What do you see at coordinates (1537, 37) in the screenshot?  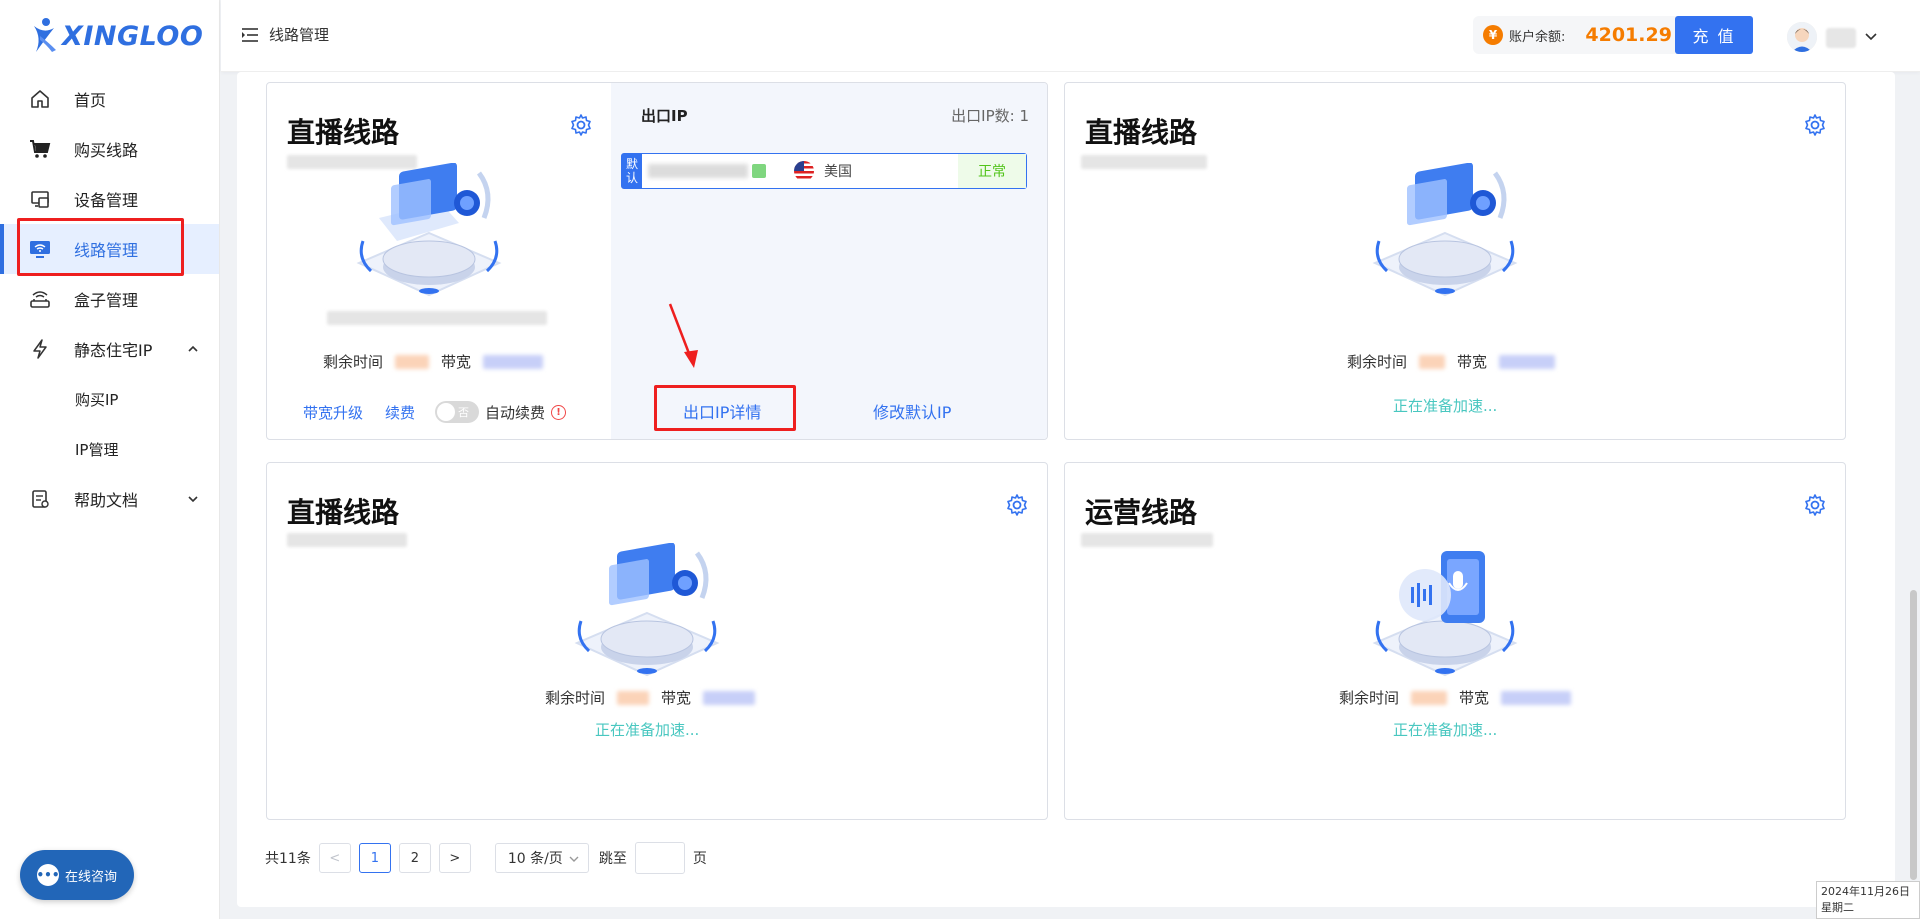 I see `balance-label: 账户余额:` at bounding box center [1537, 37].